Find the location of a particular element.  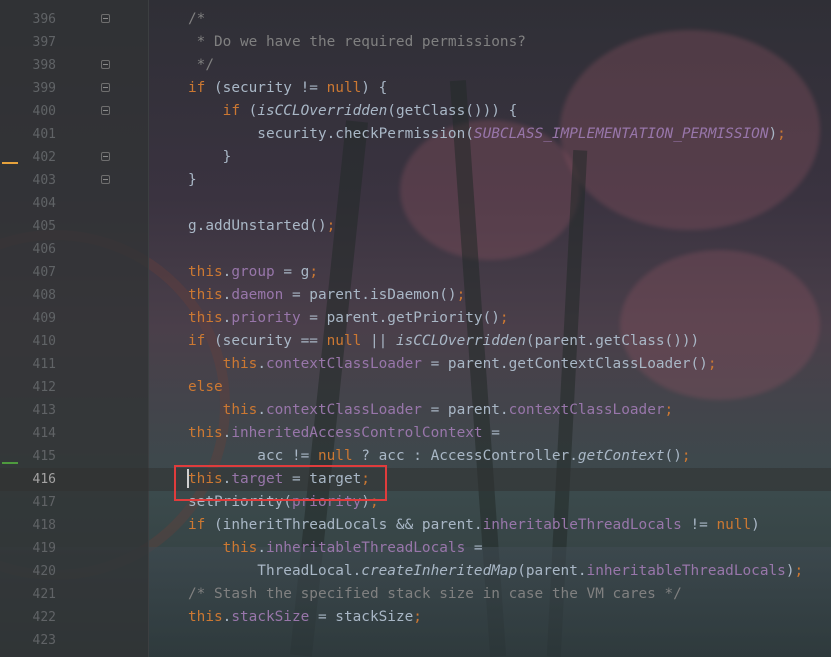

code-line: 407 this.group = g; is located at coordinates (415, 272).